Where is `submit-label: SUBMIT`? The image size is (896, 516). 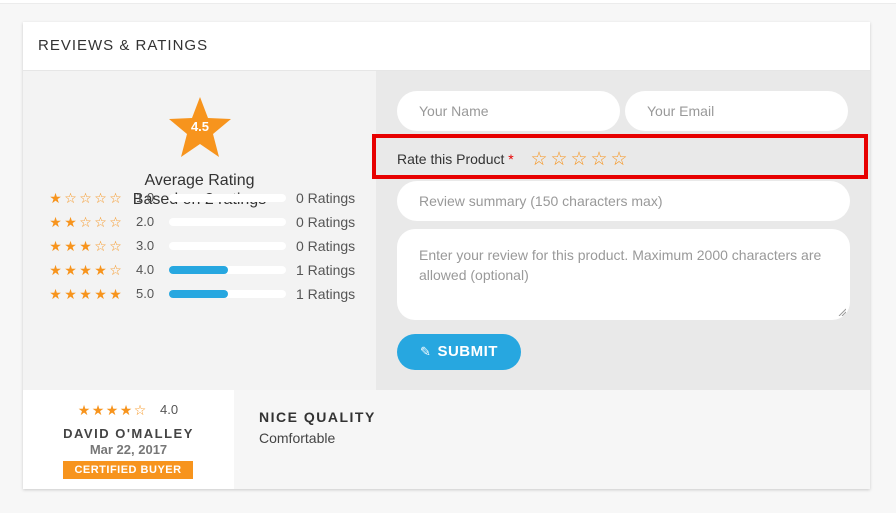
submit-label: SUBMIT is located at coordinates (467, 351).